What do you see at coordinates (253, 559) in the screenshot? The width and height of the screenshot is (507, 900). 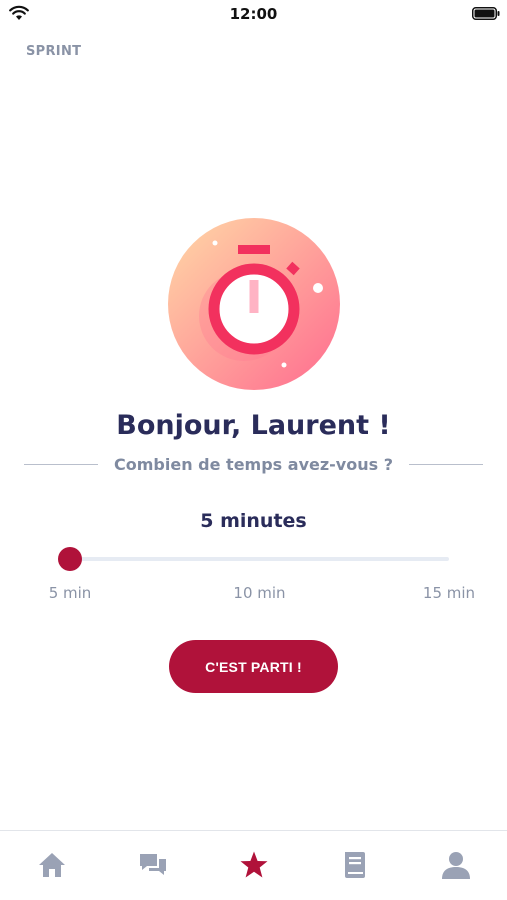 I see `duration-slider` at bounding box center [253, 559].